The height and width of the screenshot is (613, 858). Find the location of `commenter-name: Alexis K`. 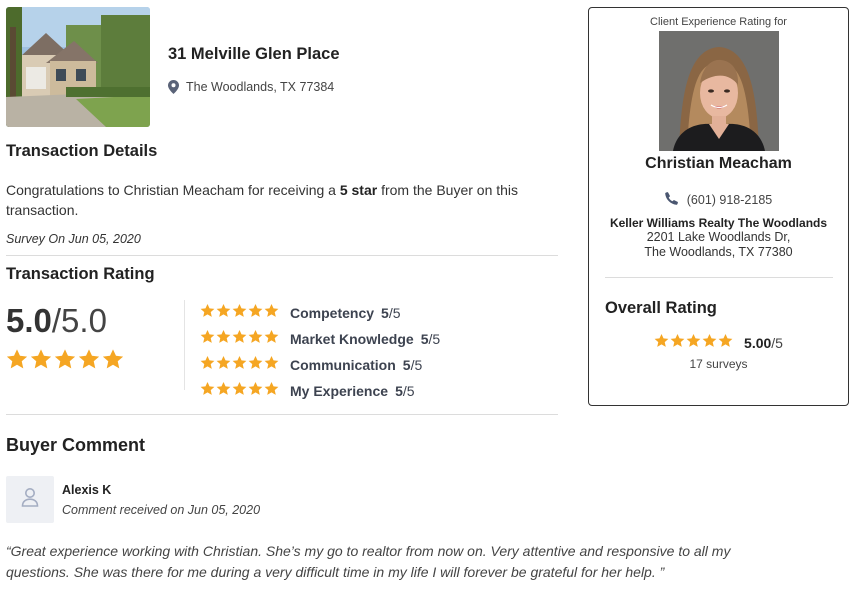

commenter-name: Alexis K is located at coordinates (87, 490).